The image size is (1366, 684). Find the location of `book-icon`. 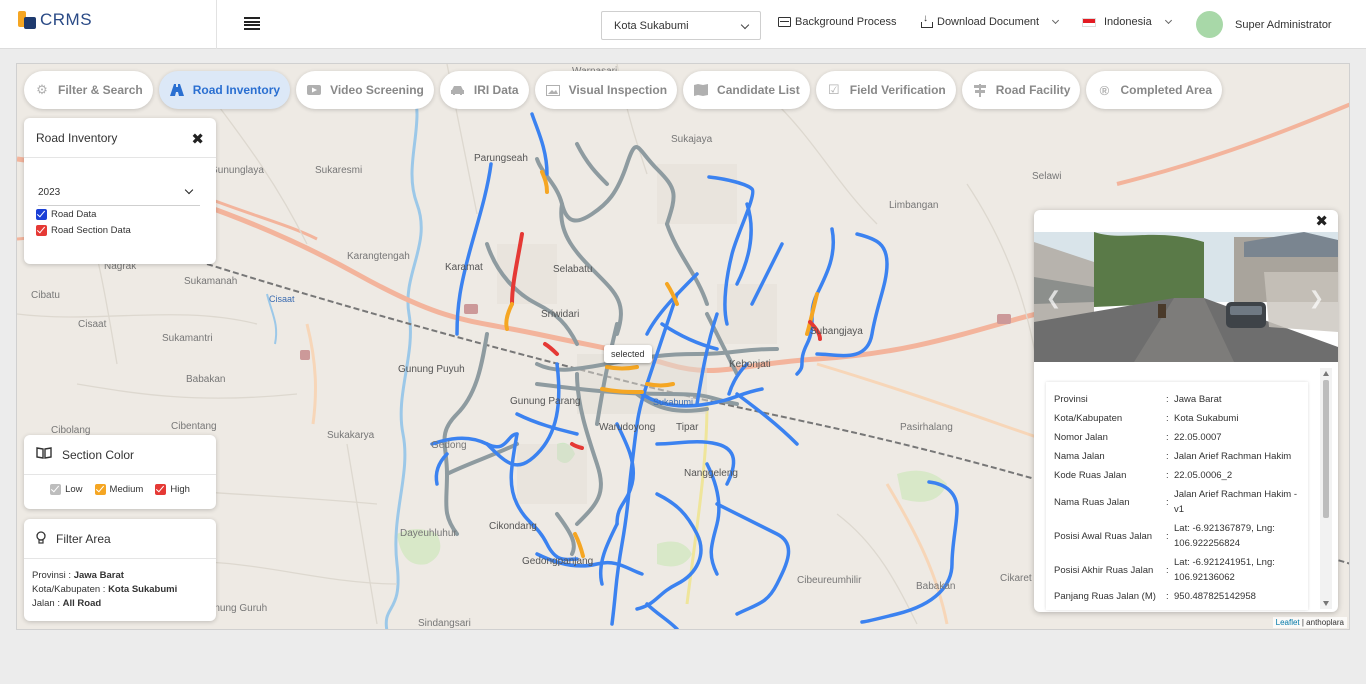

book-icon is located at coordinates (44, 454).